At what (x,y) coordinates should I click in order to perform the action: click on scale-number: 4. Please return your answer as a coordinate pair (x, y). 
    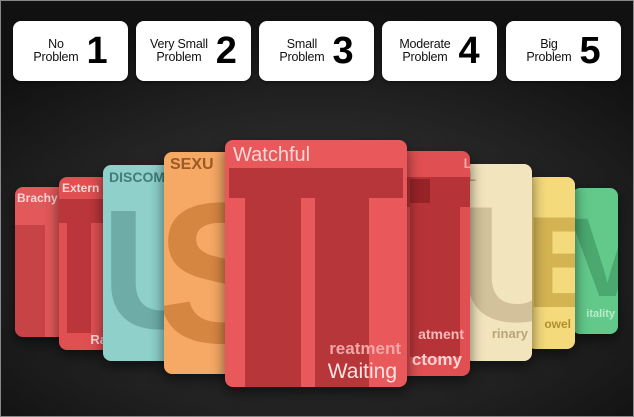
    Looking at the image, I should click on (469, 51).